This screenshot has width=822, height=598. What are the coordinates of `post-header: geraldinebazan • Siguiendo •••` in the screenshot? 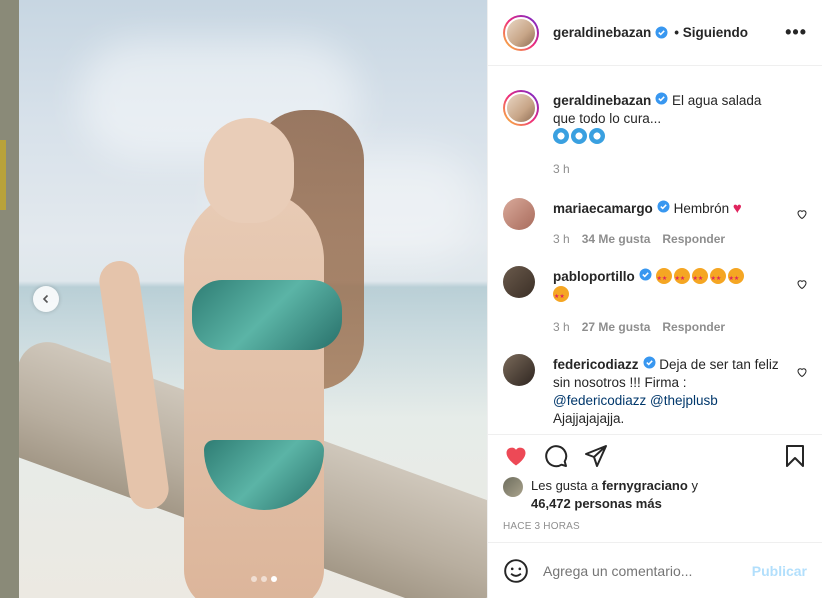 It's located at (655, 33).